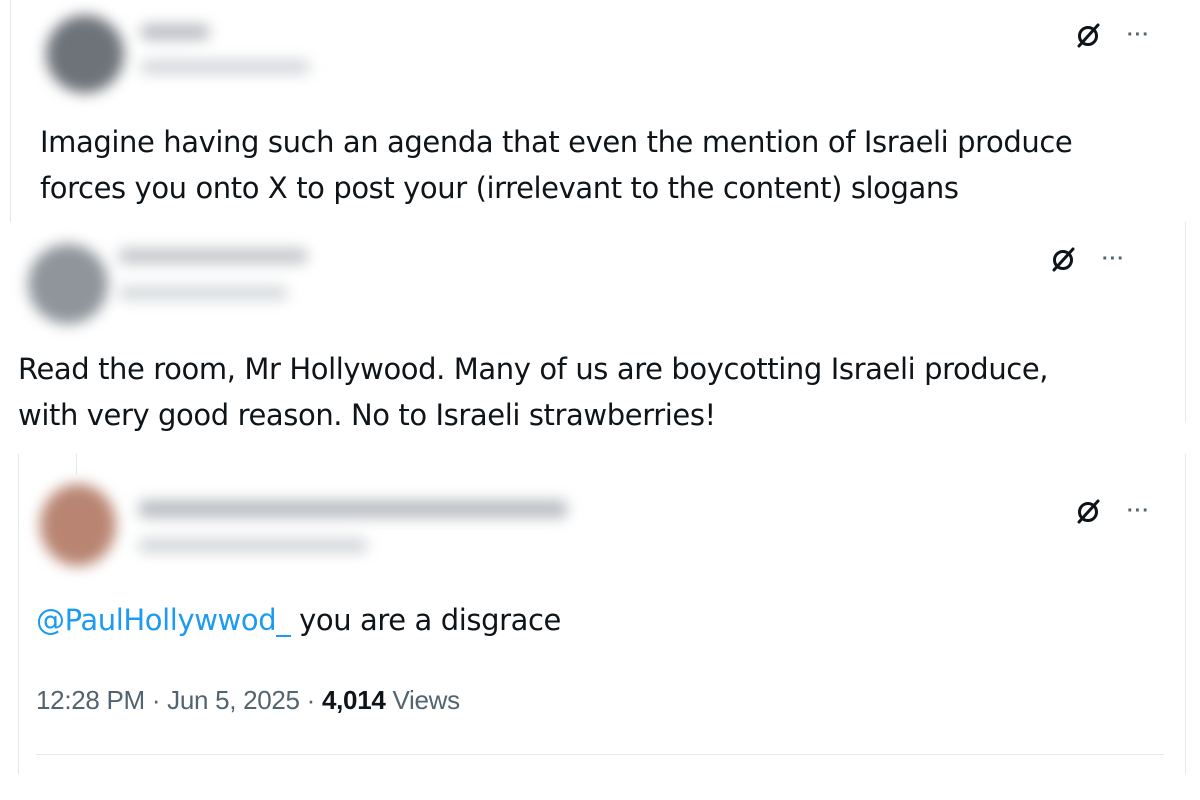 The width and height of the screenshot is (1200, 800). Describe the element at coordinates (426, 620) in the screenshot. I see `tweet-text-content: you are a disgrace` at that location.